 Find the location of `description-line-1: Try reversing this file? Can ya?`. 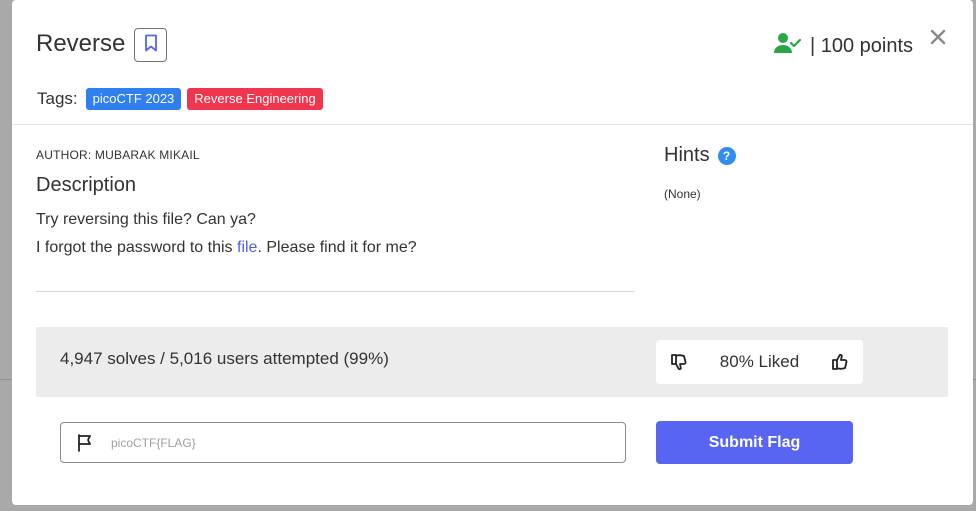

description-line-1: Try reversing this file? Can ya? is located at coordinates (146, 219).